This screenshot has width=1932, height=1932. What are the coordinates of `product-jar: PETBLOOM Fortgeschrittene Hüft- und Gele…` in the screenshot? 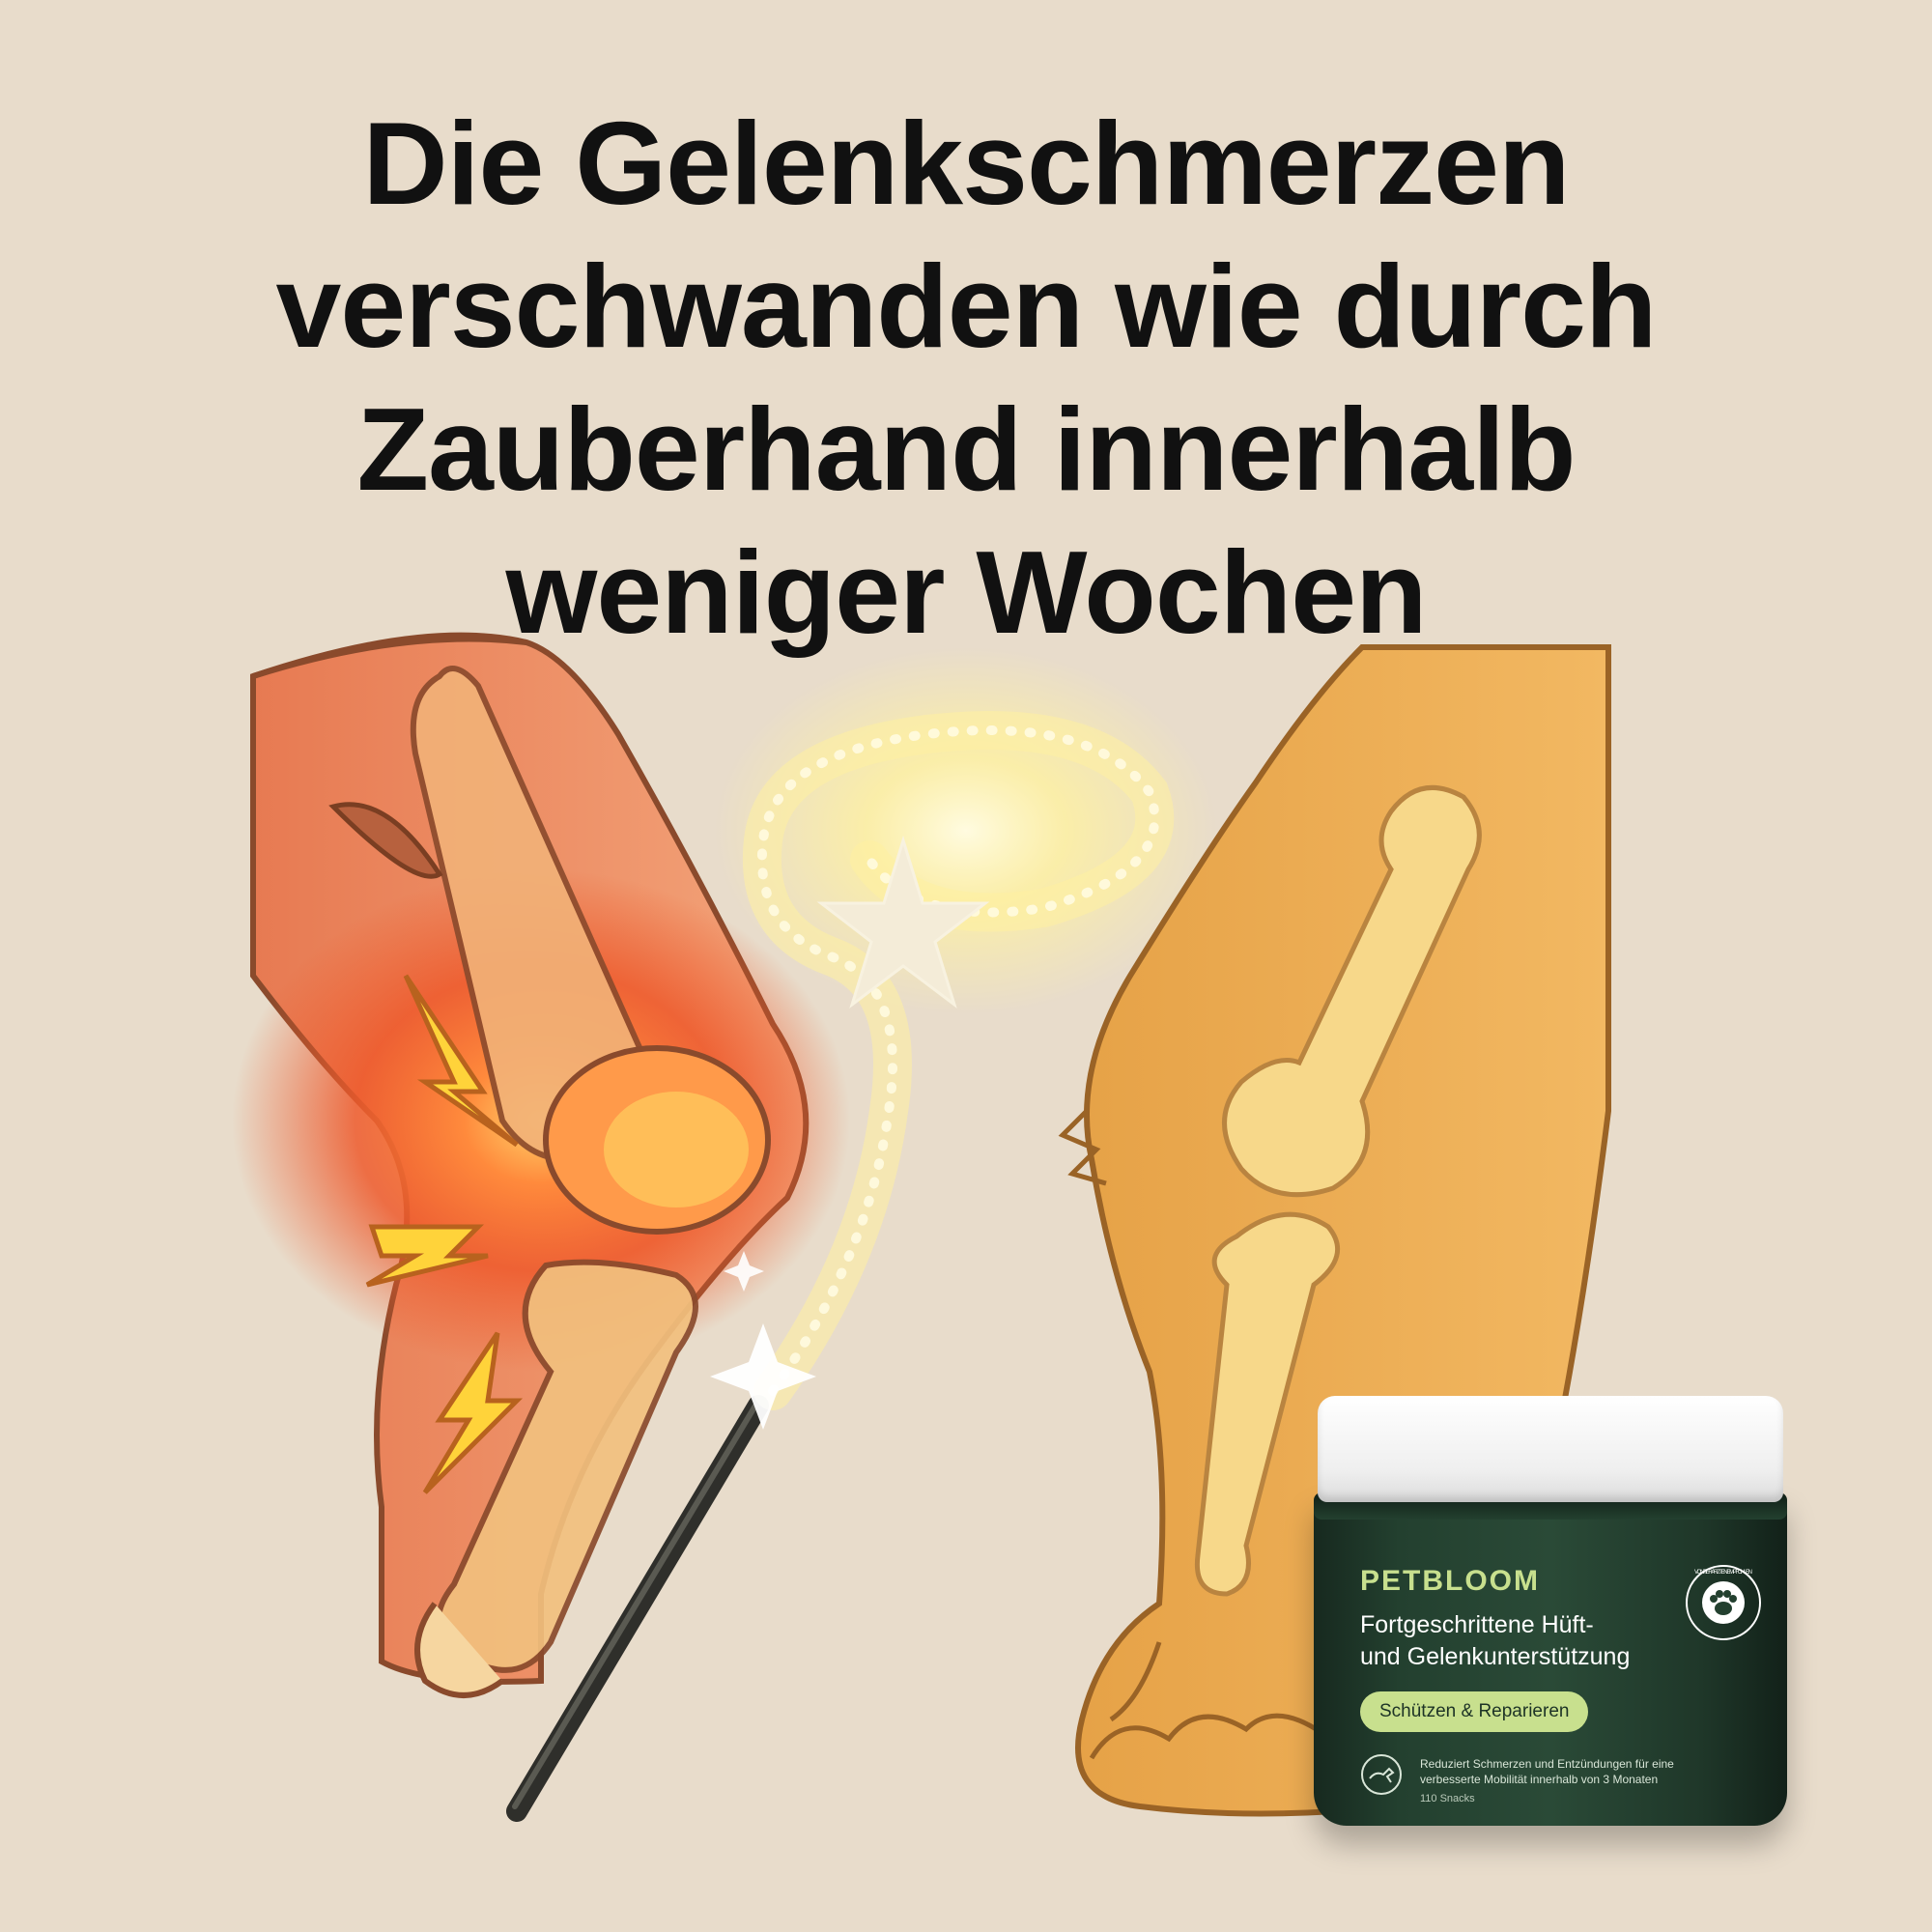 It's located at (1550, 1611).